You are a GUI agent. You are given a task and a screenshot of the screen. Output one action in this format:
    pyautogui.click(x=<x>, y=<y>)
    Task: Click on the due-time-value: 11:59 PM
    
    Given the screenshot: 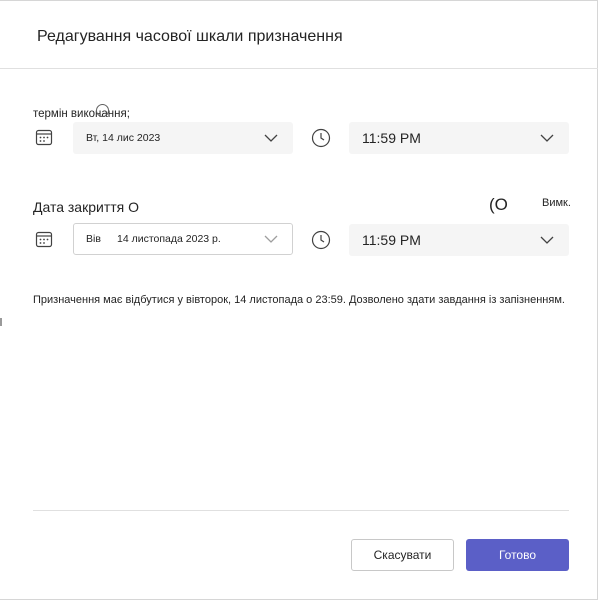 What is the action you would take?
    pyautogui.click(x=391, y=138)
    